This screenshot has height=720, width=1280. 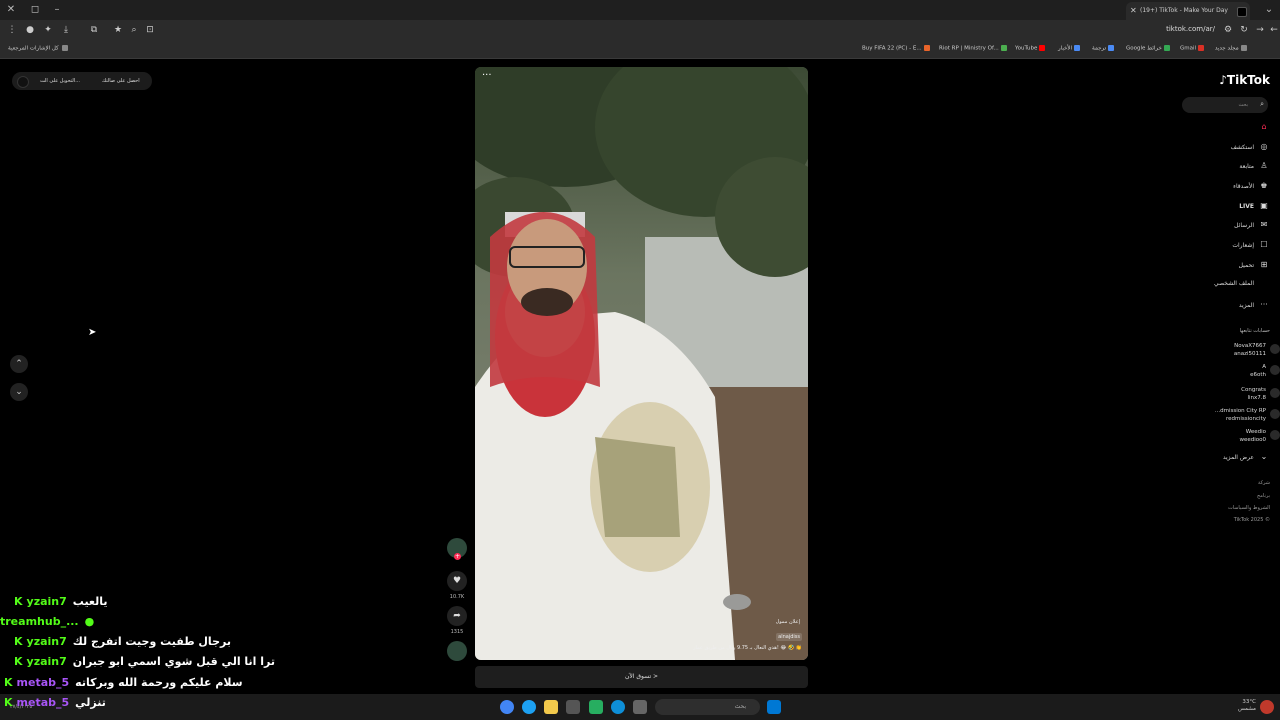 I want to click on taskbar-search: بحث, so click(x=707, y=707).